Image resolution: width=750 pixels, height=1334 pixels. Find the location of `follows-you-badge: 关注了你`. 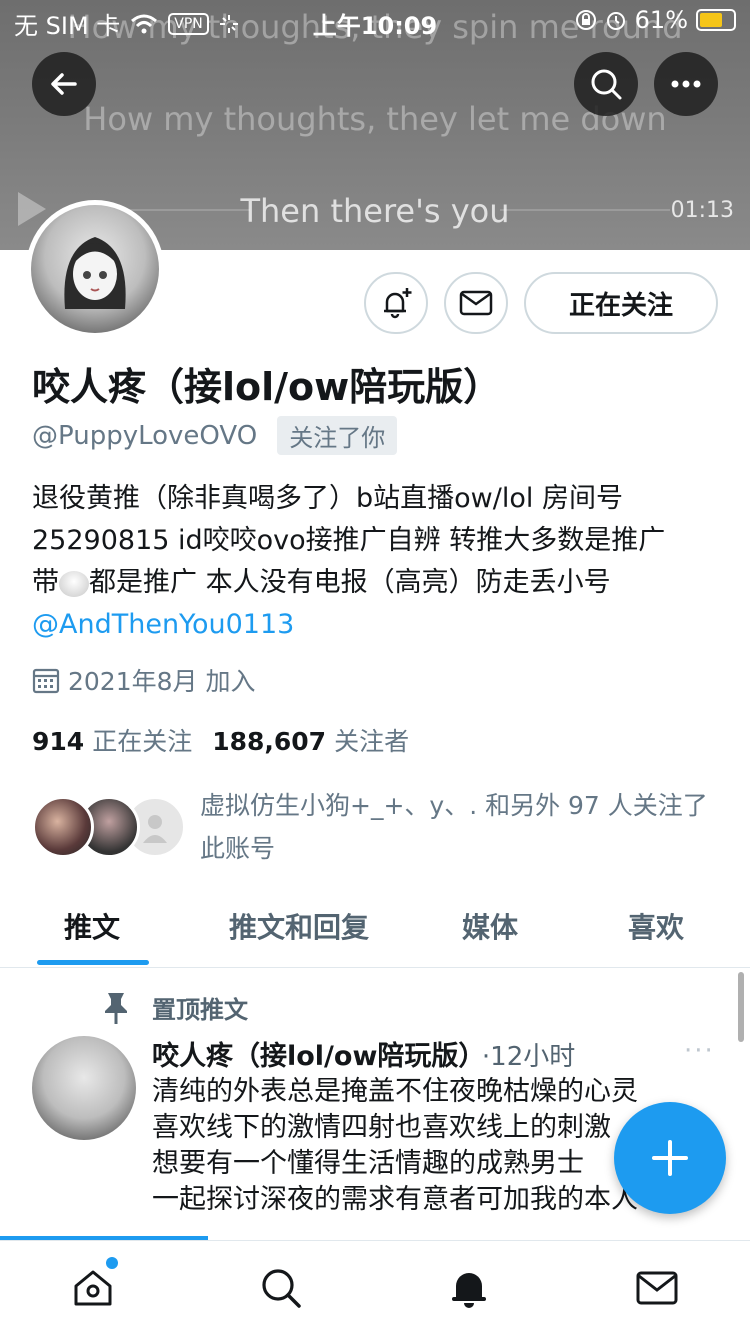

follows-you-badge: 关注了你 is located at coordinates (337, 435).